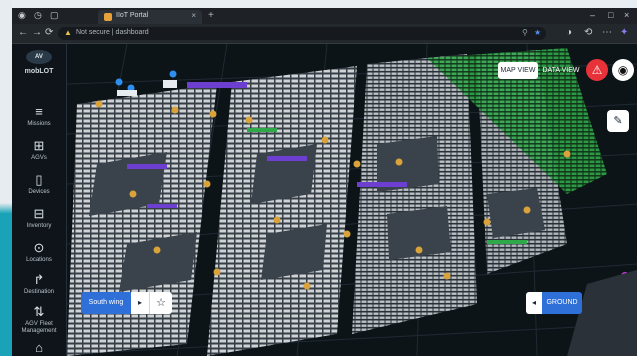 The height and width of the screenshot is (356, 637). I want to click on tab-title: IIoT Portal, so click(132, 15).